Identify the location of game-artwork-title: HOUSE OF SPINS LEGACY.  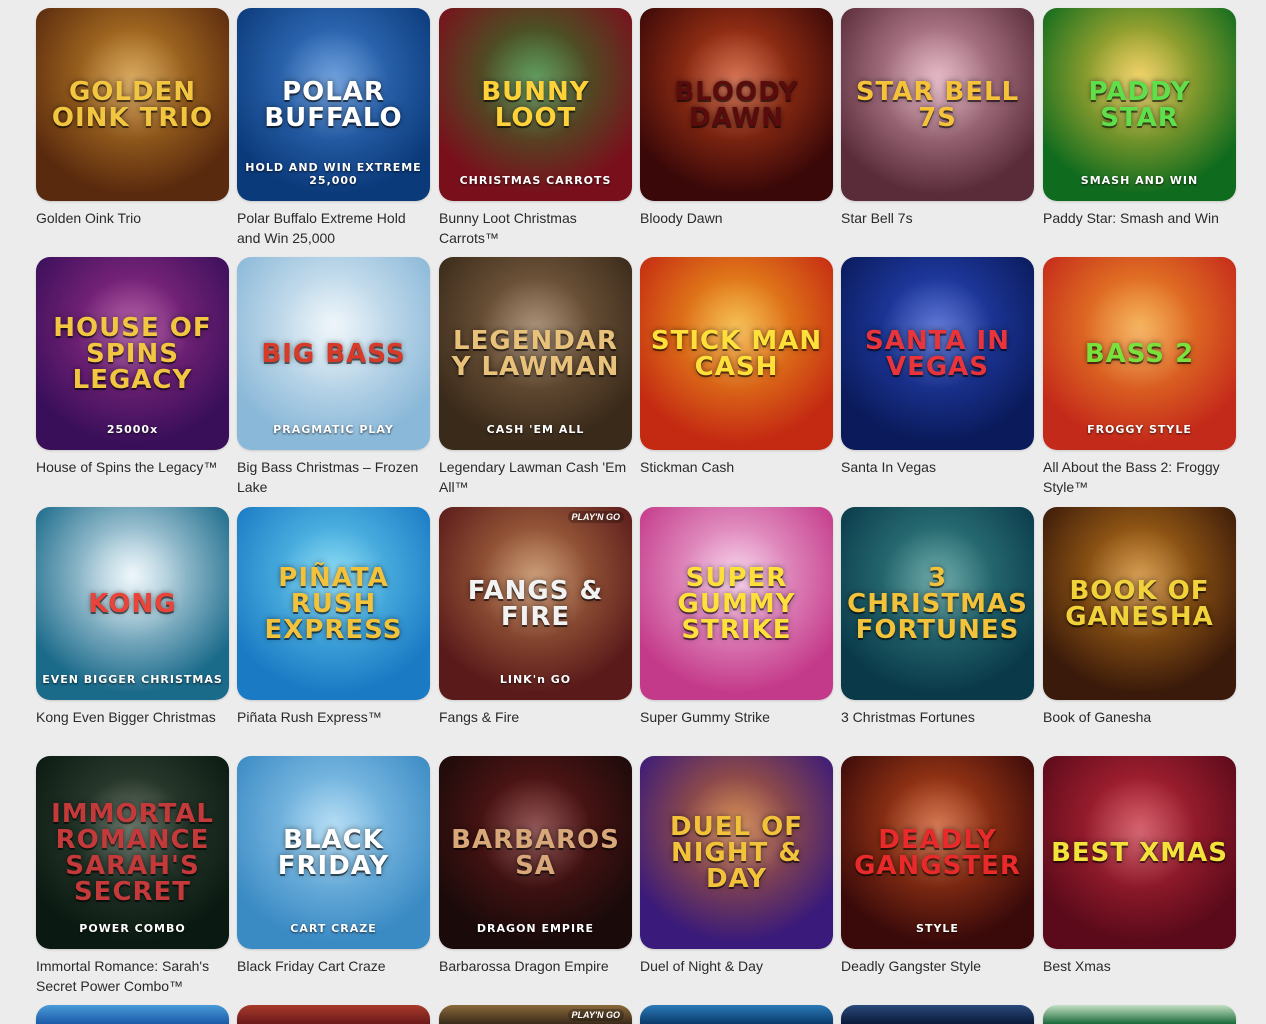
(132, 353).